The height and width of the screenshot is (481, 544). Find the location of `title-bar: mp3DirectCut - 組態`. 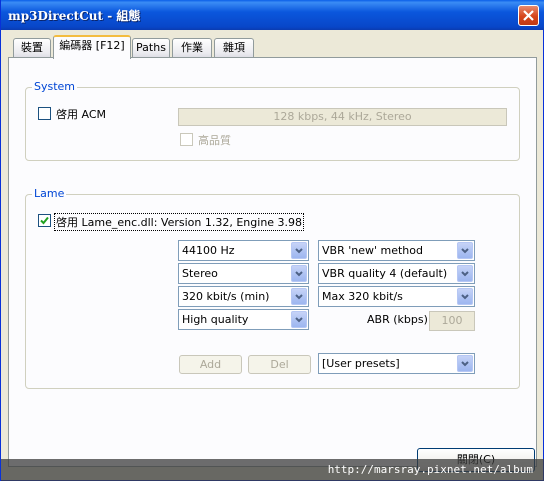

title-bar: mp3DirectCut - 組態 is located at coordinates (272, 15).